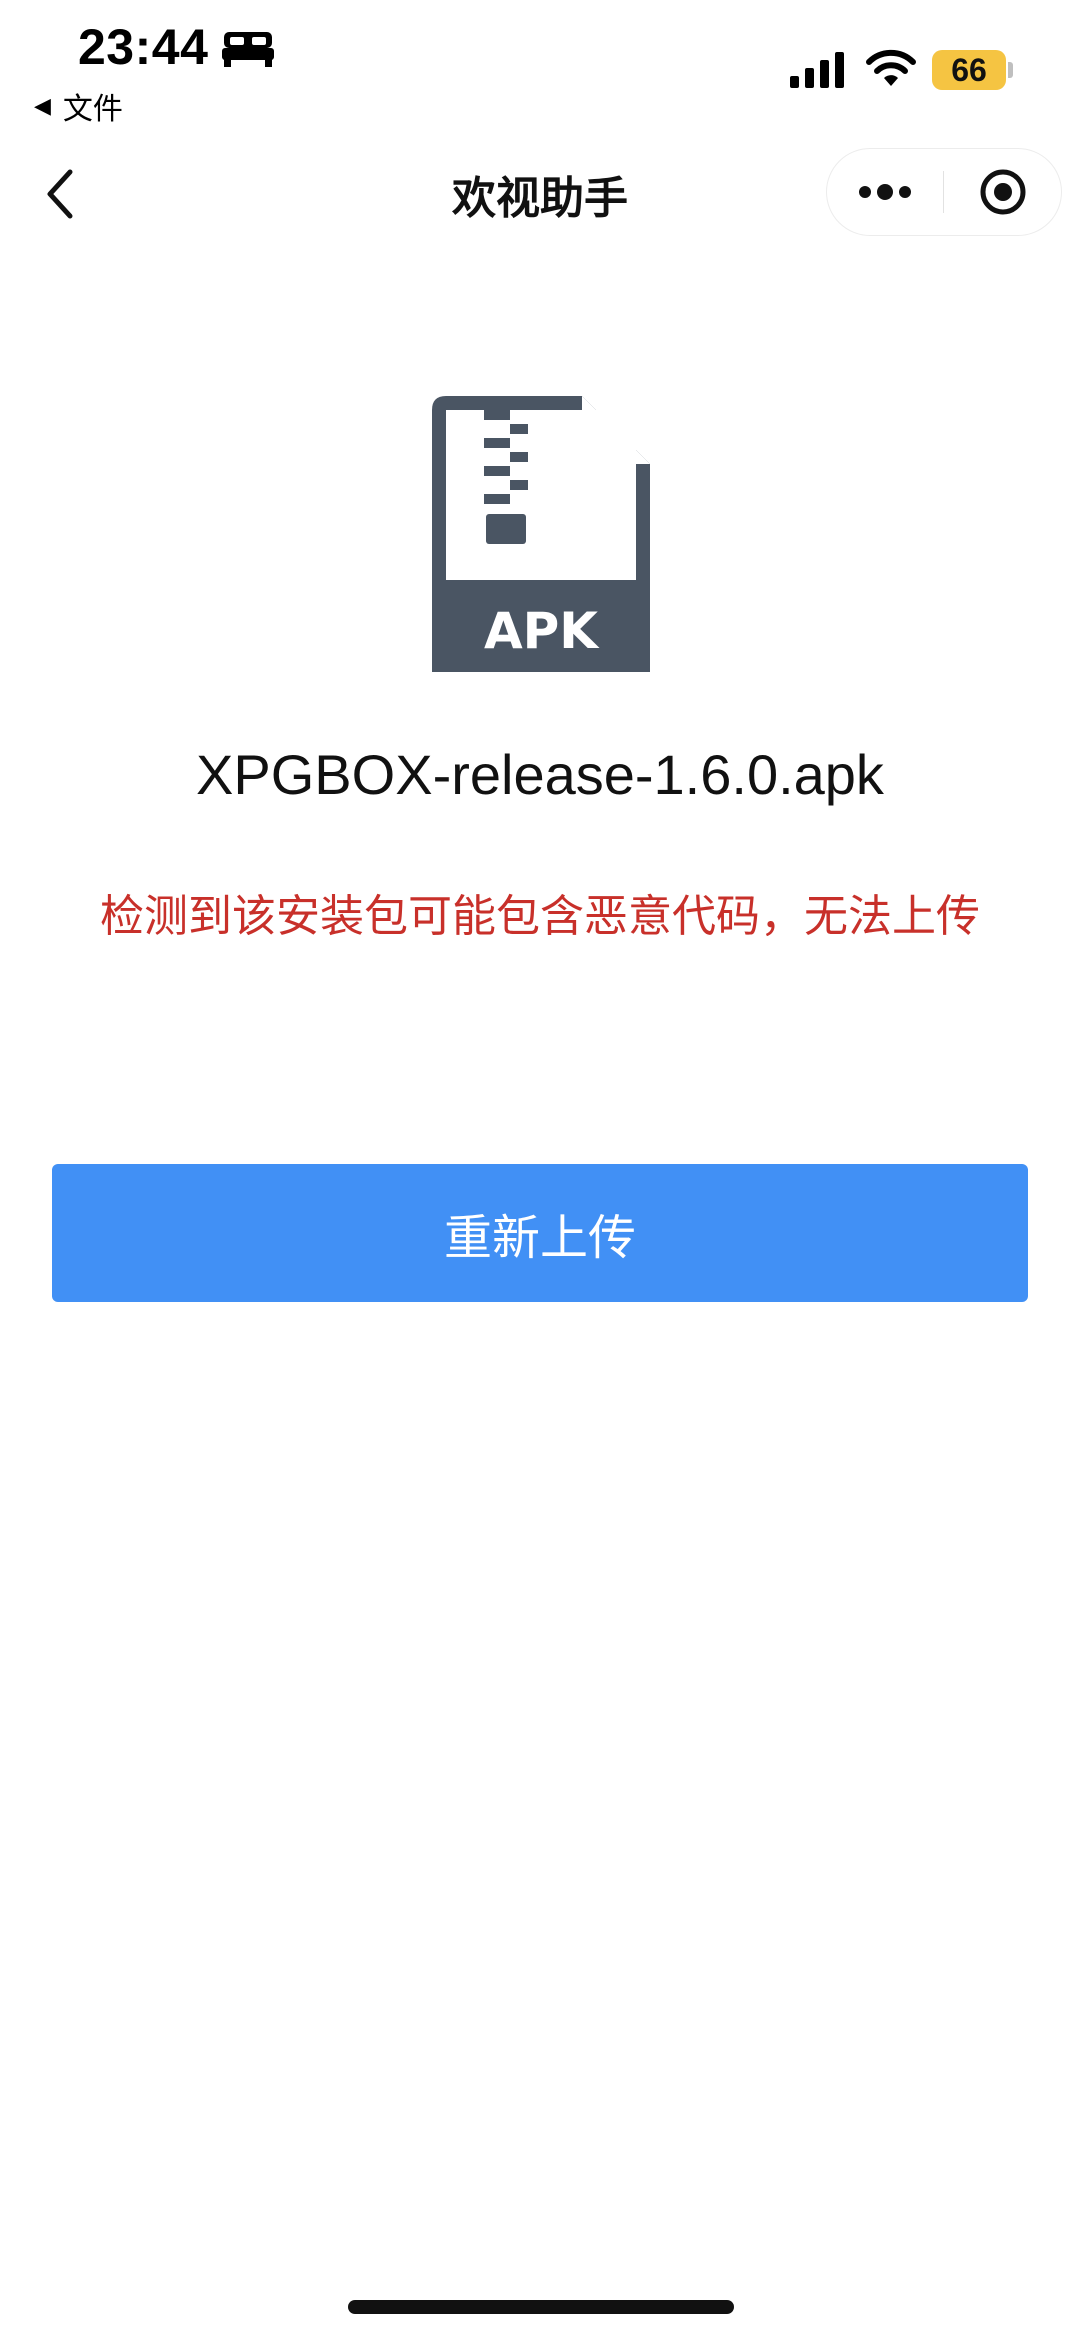  What do you see at coordinates (891, 67) in the screenshot?
I see `wifi-icon` at bounding box center [891, 67].